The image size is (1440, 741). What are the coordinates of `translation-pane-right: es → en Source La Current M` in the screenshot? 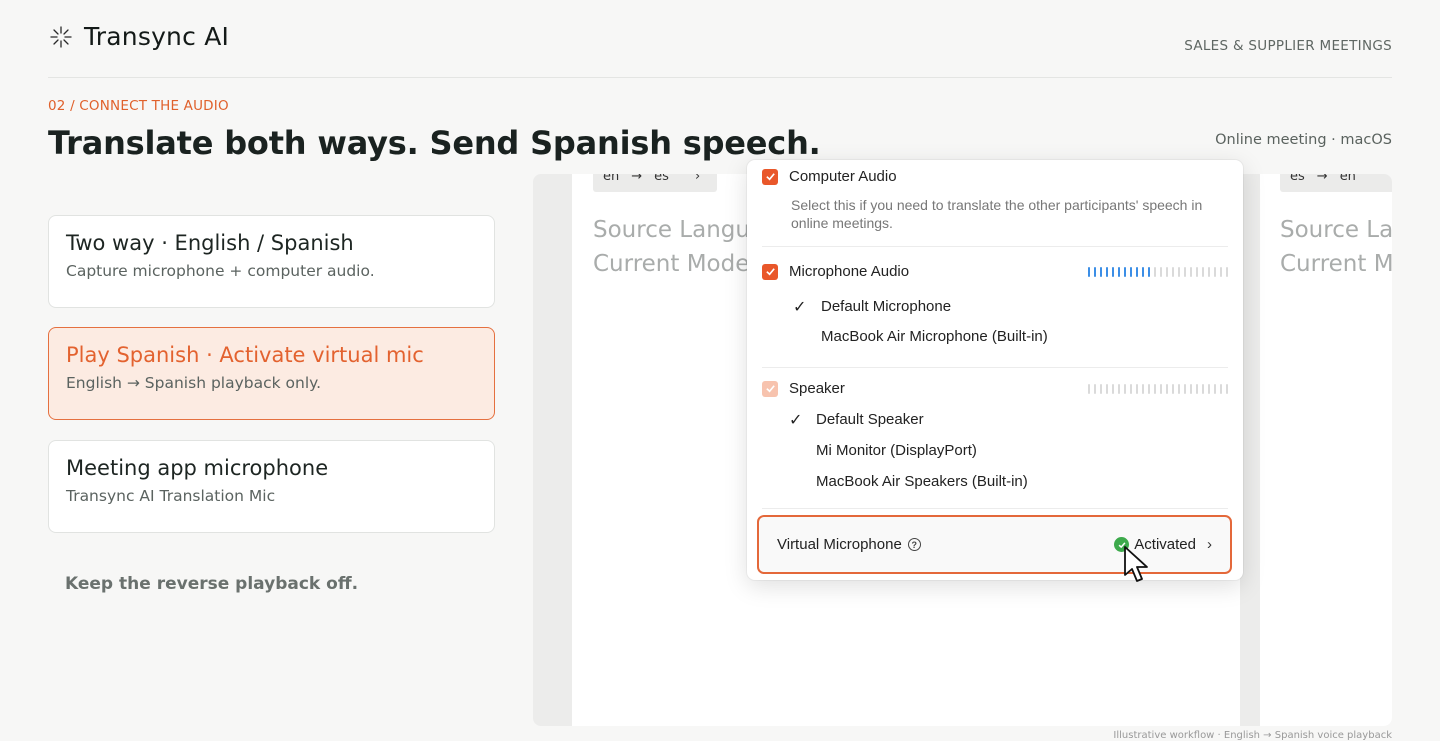 It's located at (1326, 450).